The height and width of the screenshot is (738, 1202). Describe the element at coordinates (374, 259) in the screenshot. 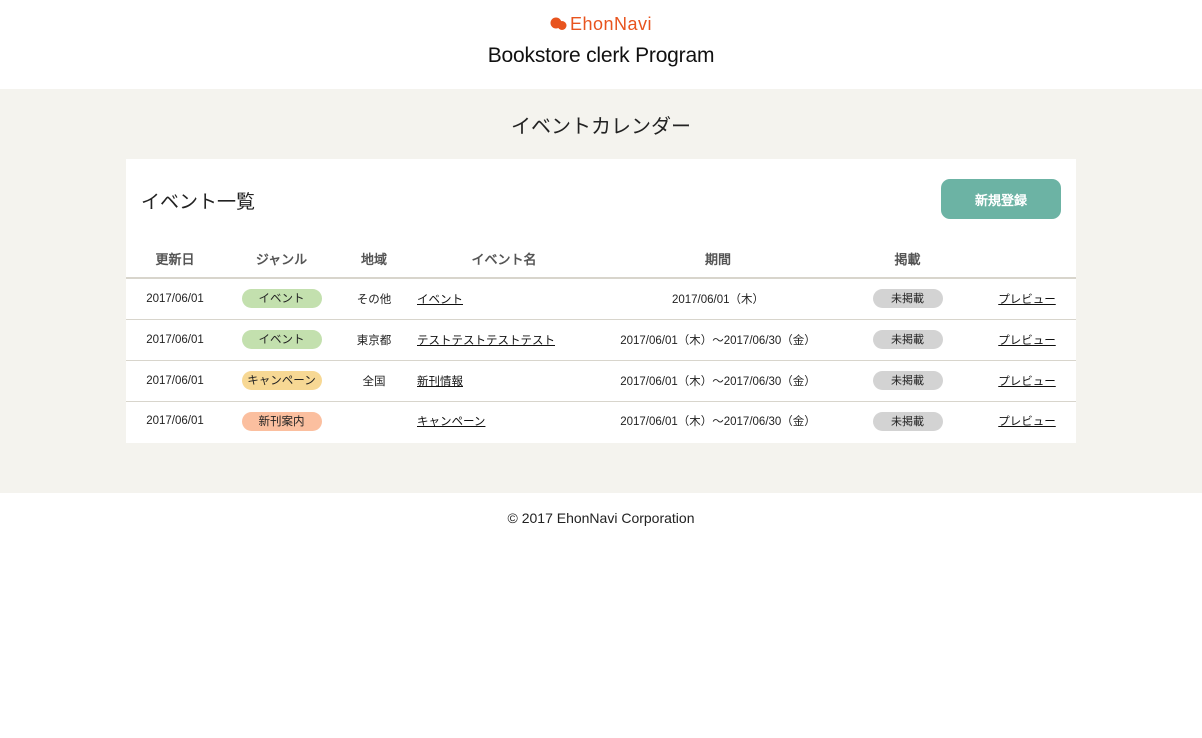

I see `column-header-region: 地域` at that location.